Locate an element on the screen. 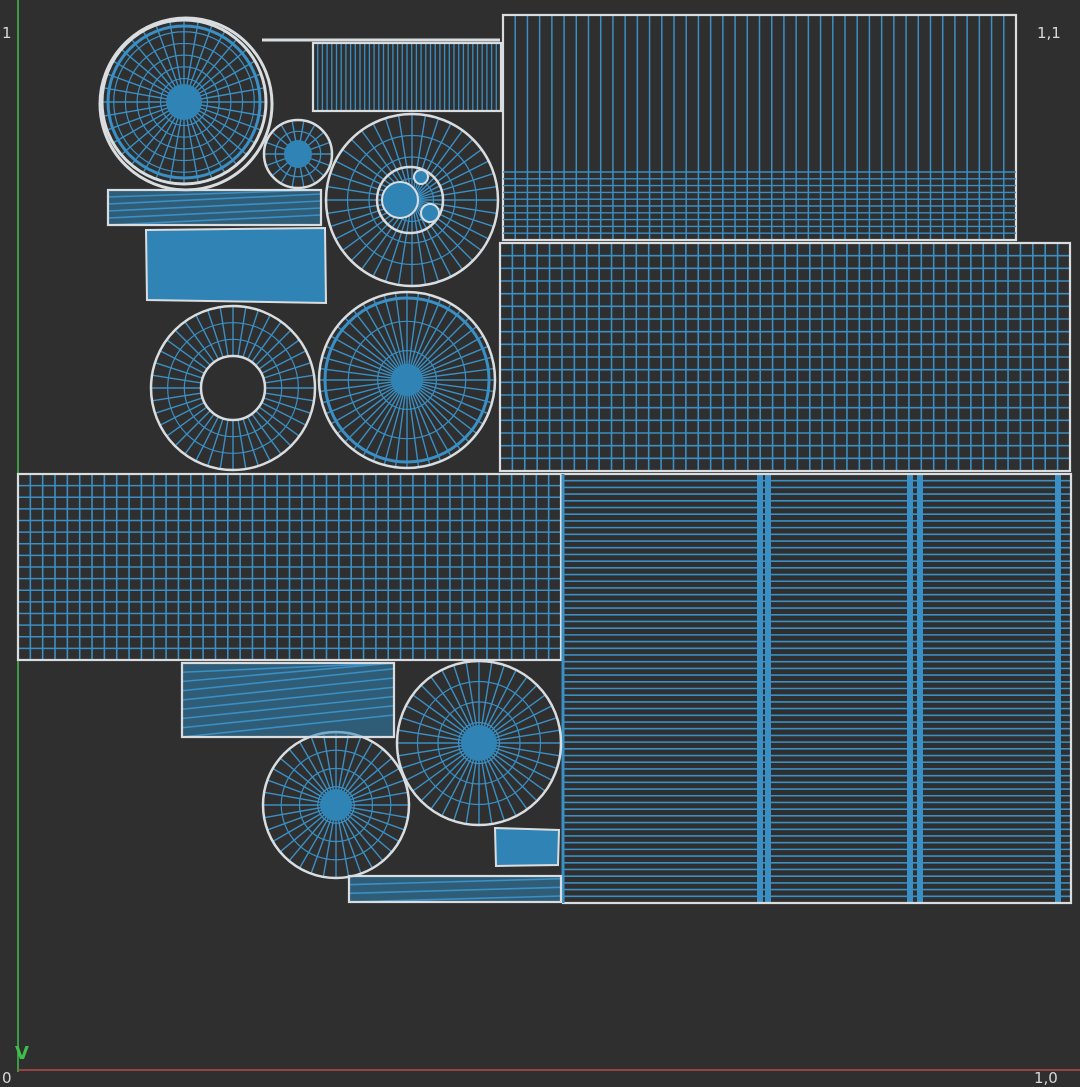 This screenshot has height=1087, width=1080. uv-corner-label-bottom-left: 0 is located at coordinates (7, 1078).